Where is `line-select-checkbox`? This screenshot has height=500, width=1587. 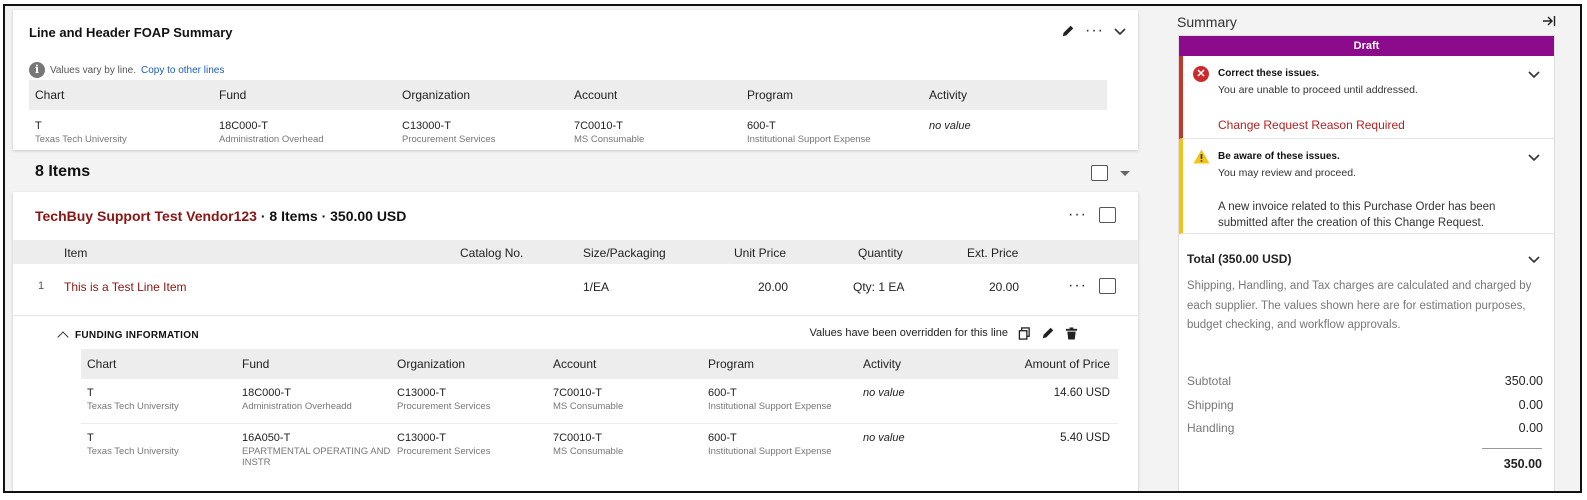
line-select-checkbox is located at coordinates (1107, 286).